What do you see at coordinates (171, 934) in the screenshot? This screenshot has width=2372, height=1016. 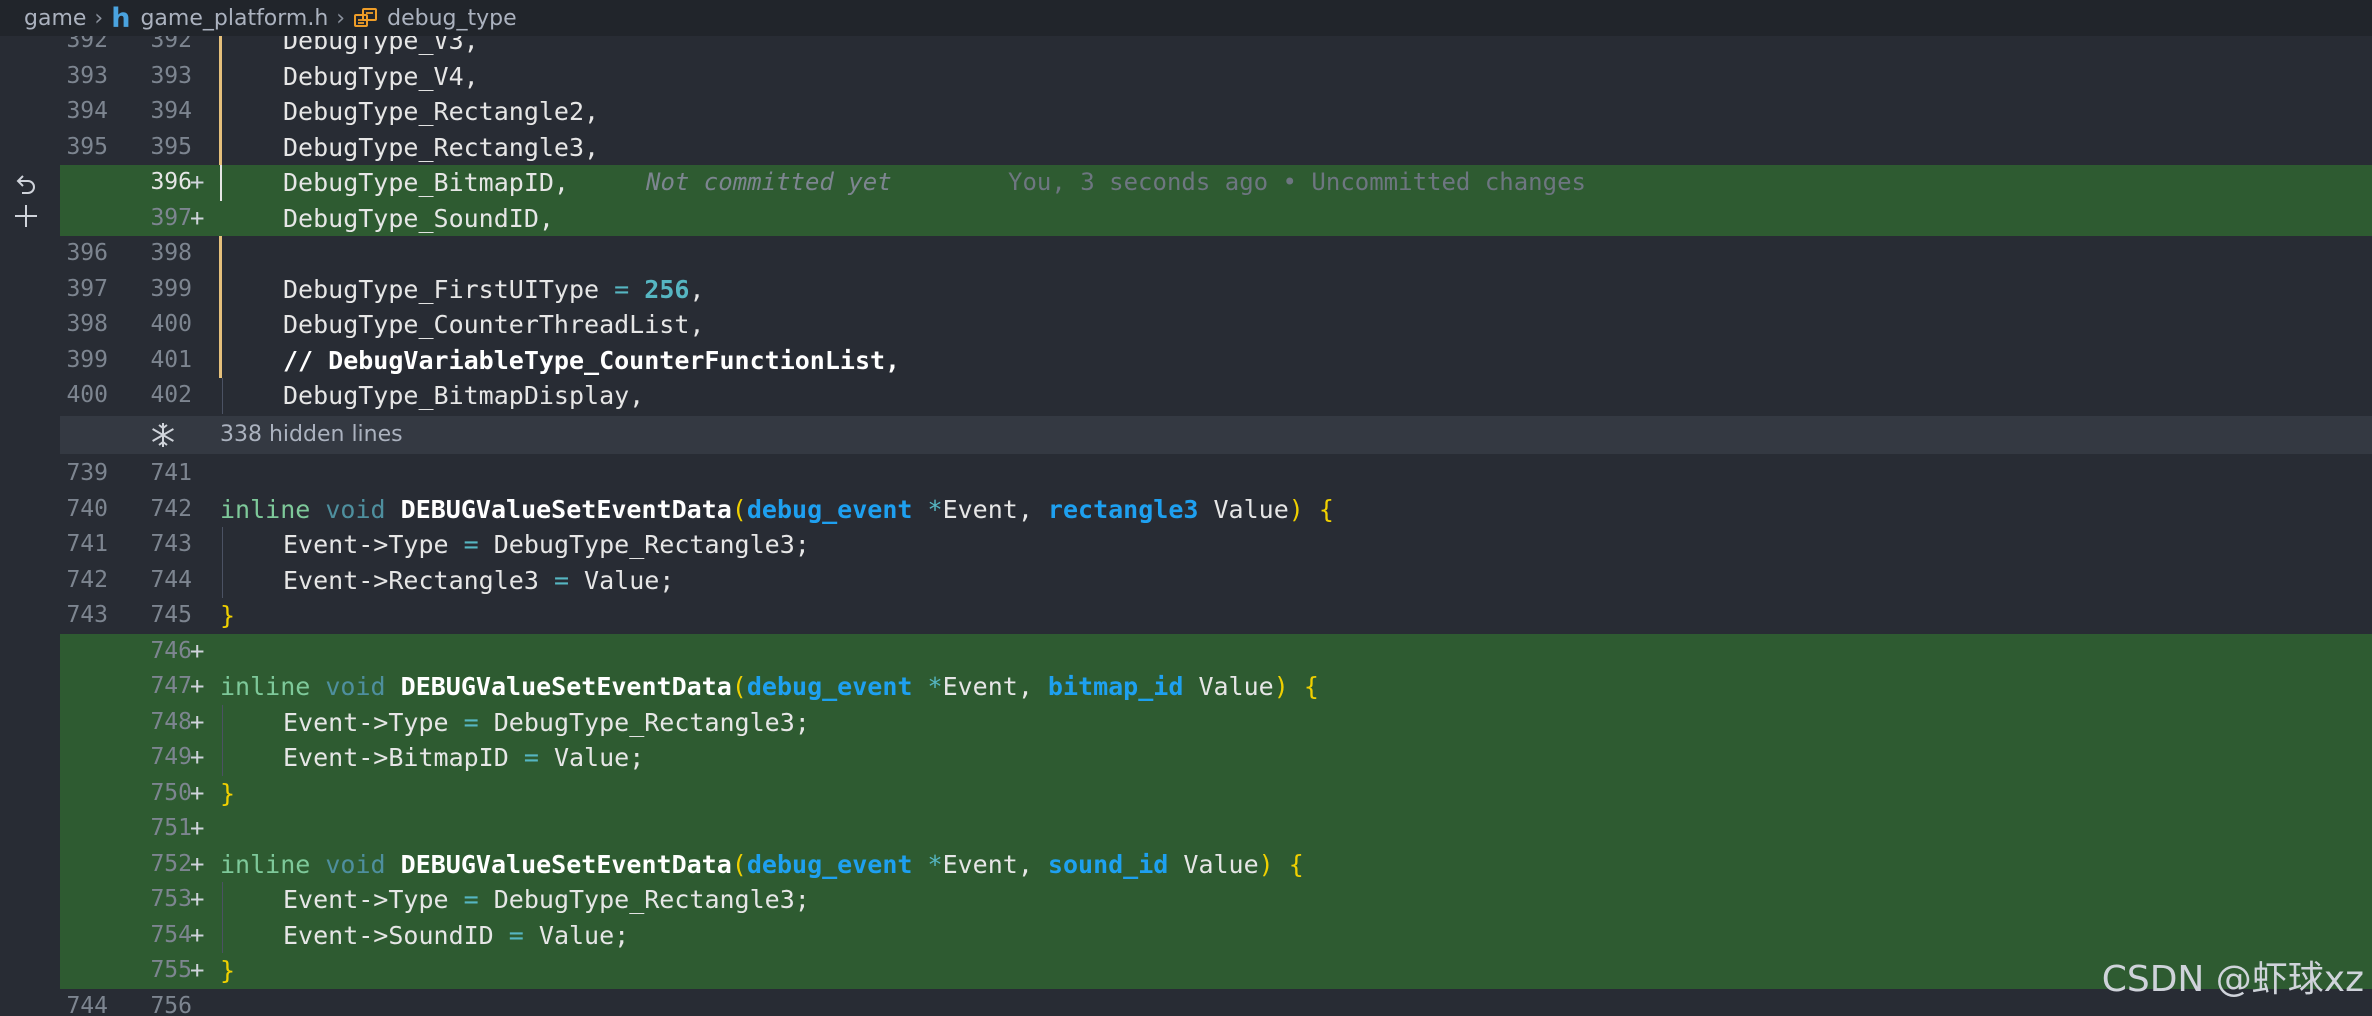 I see `new-line-number: 754` at bounding box center [171, 934].